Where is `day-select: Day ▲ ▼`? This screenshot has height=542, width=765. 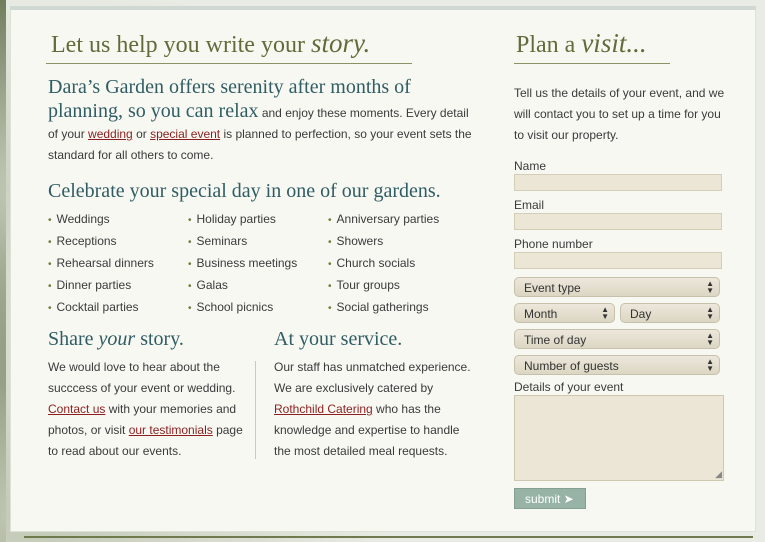
day-select: Day ▲ ▼ is located at coordinates (670, 313).